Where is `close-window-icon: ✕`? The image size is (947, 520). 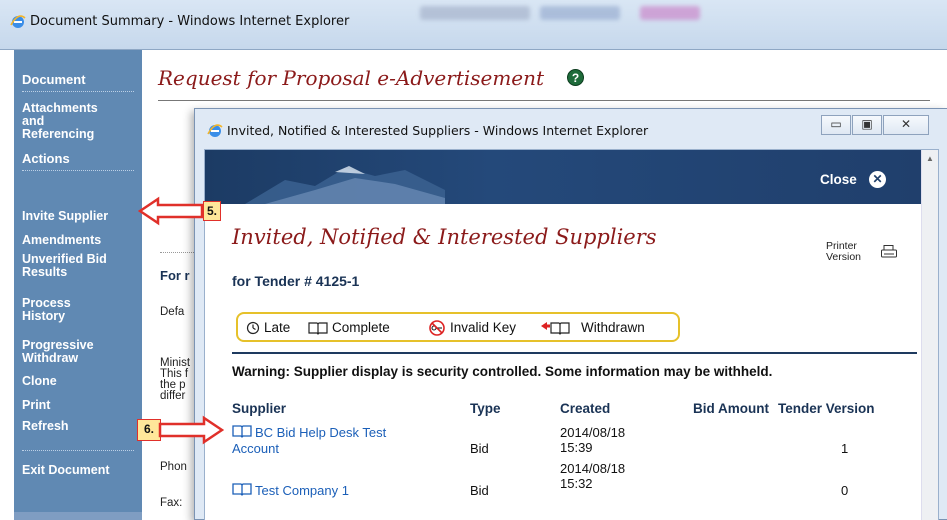 close-window-icon: ✕ is located at coordinates (906, 125).